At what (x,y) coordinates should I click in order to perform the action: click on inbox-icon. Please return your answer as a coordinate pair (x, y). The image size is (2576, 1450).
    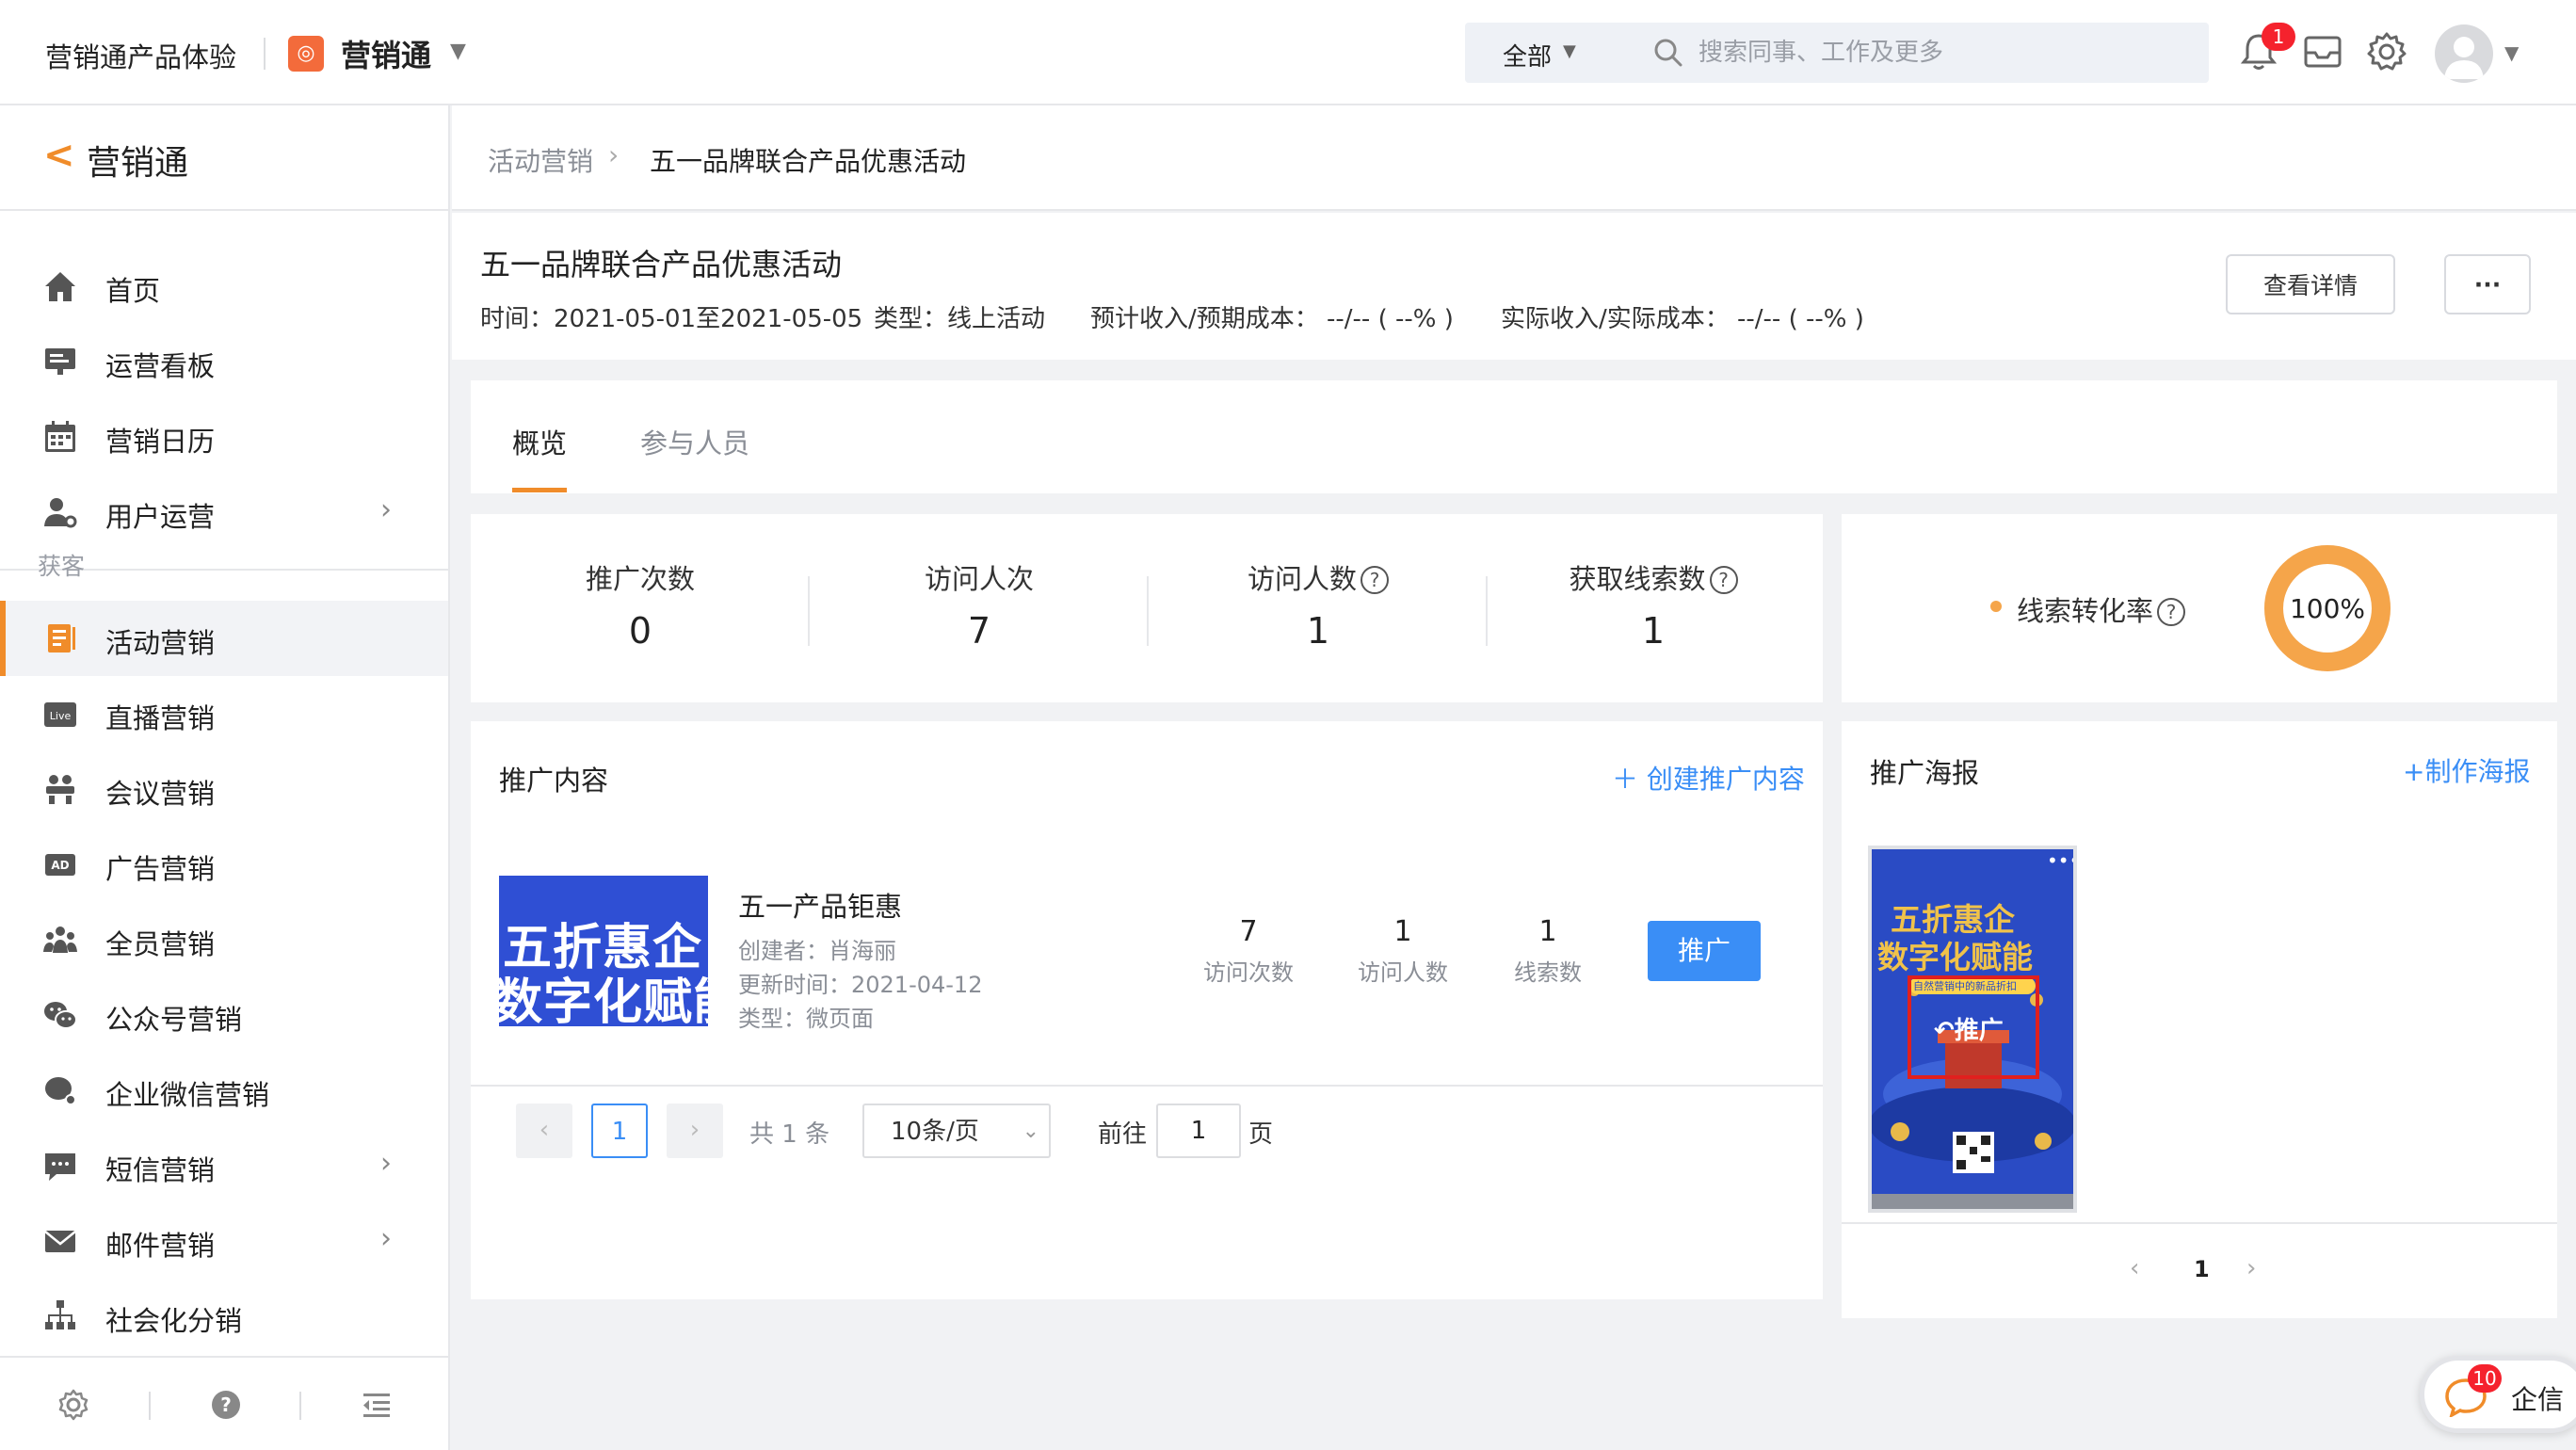
    Looking at the image, I should click on (2322, 51).